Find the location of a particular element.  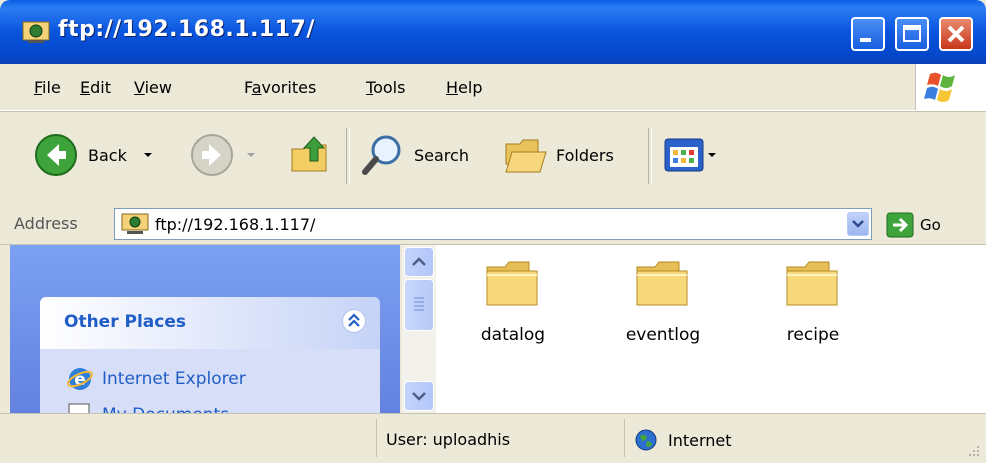

folders-button: Folders is located at coordinates (558, 155).